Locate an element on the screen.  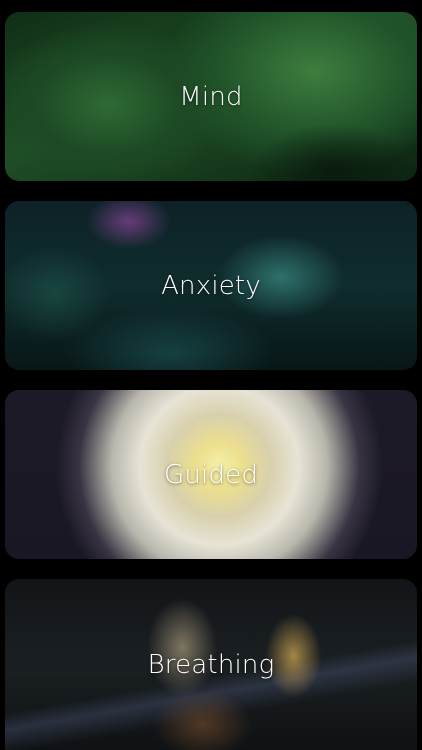
category-label-guided: Guided is located at coordinates (211, 474).